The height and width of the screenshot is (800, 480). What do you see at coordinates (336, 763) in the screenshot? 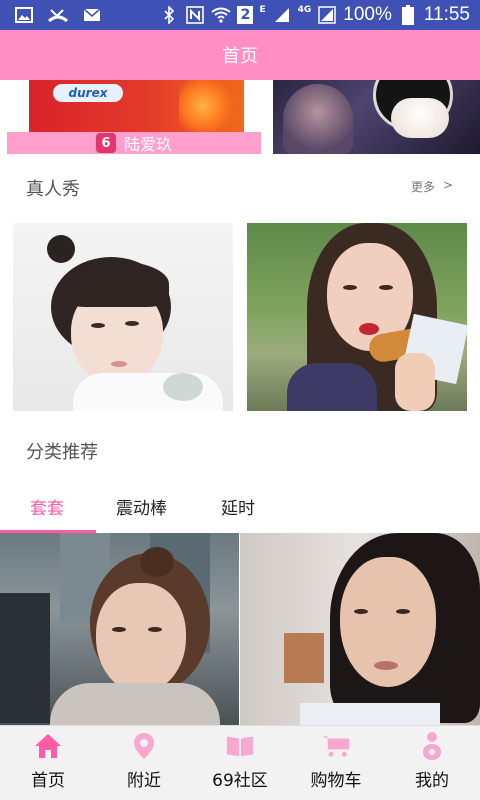
I see `nav-item-cart: 购物车` at bounding box center [336, 763].